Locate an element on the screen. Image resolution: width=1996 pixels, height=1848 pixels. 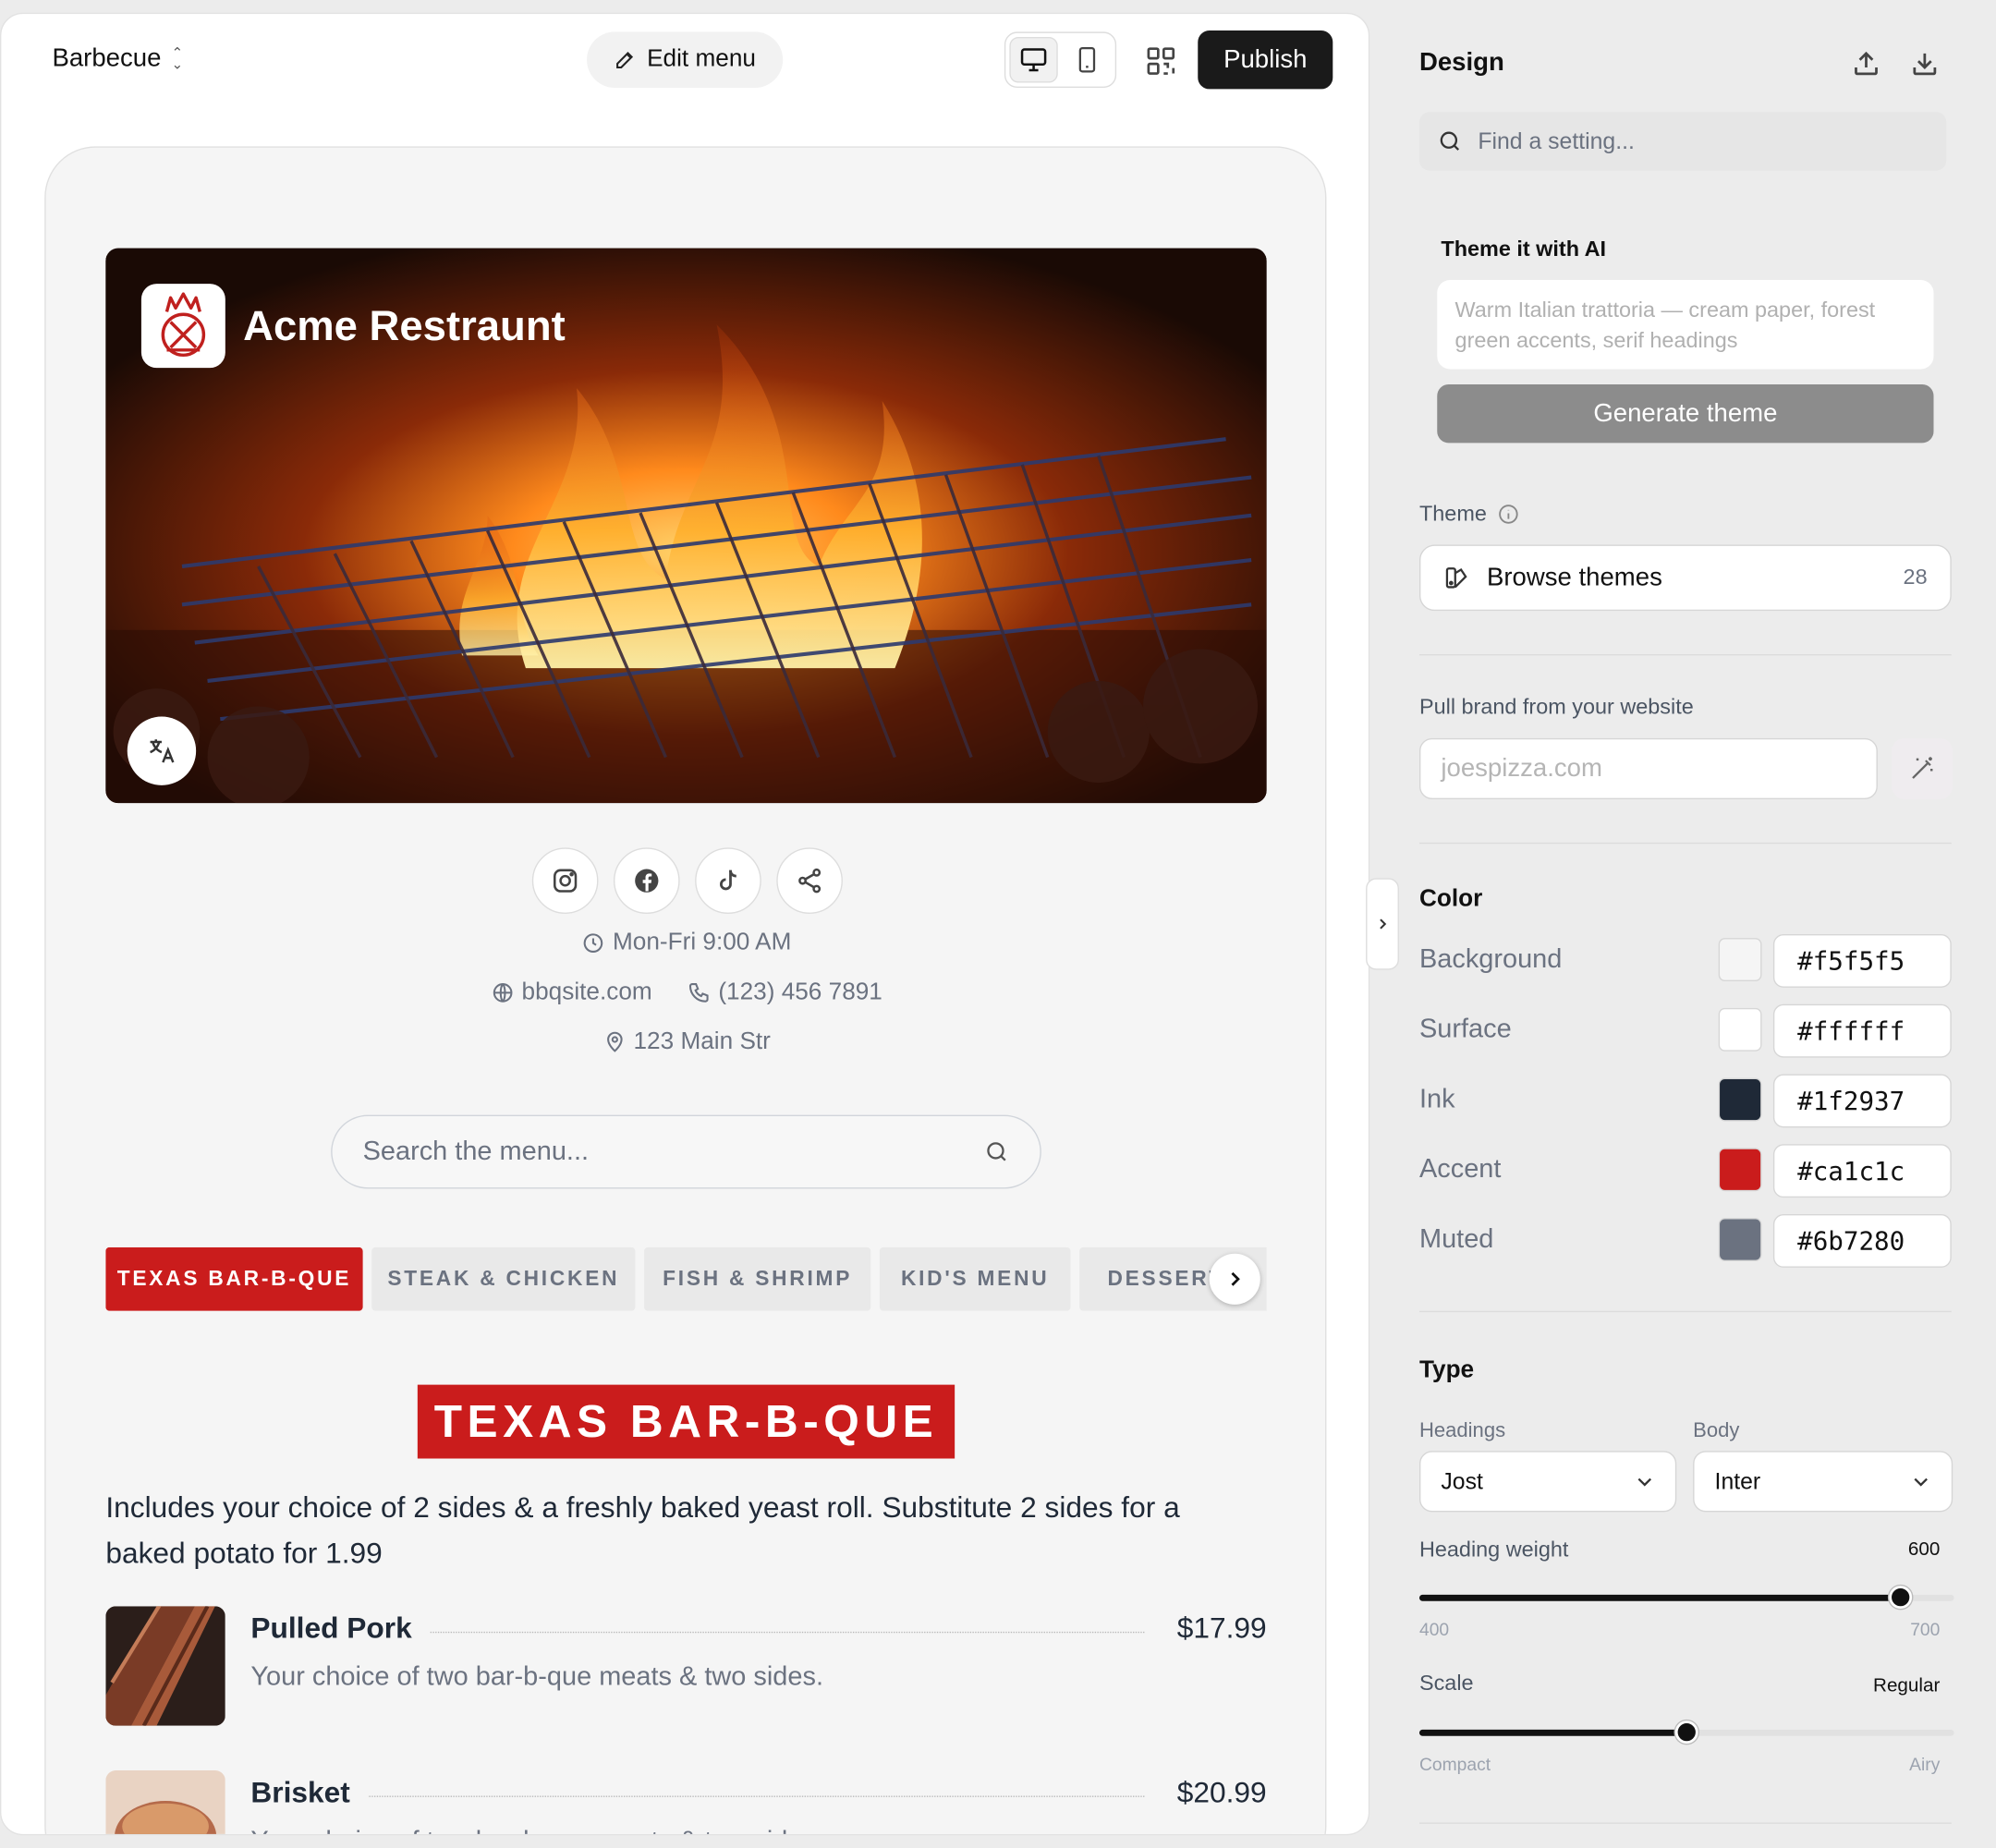
share-link is located at coordinates (809, 881).